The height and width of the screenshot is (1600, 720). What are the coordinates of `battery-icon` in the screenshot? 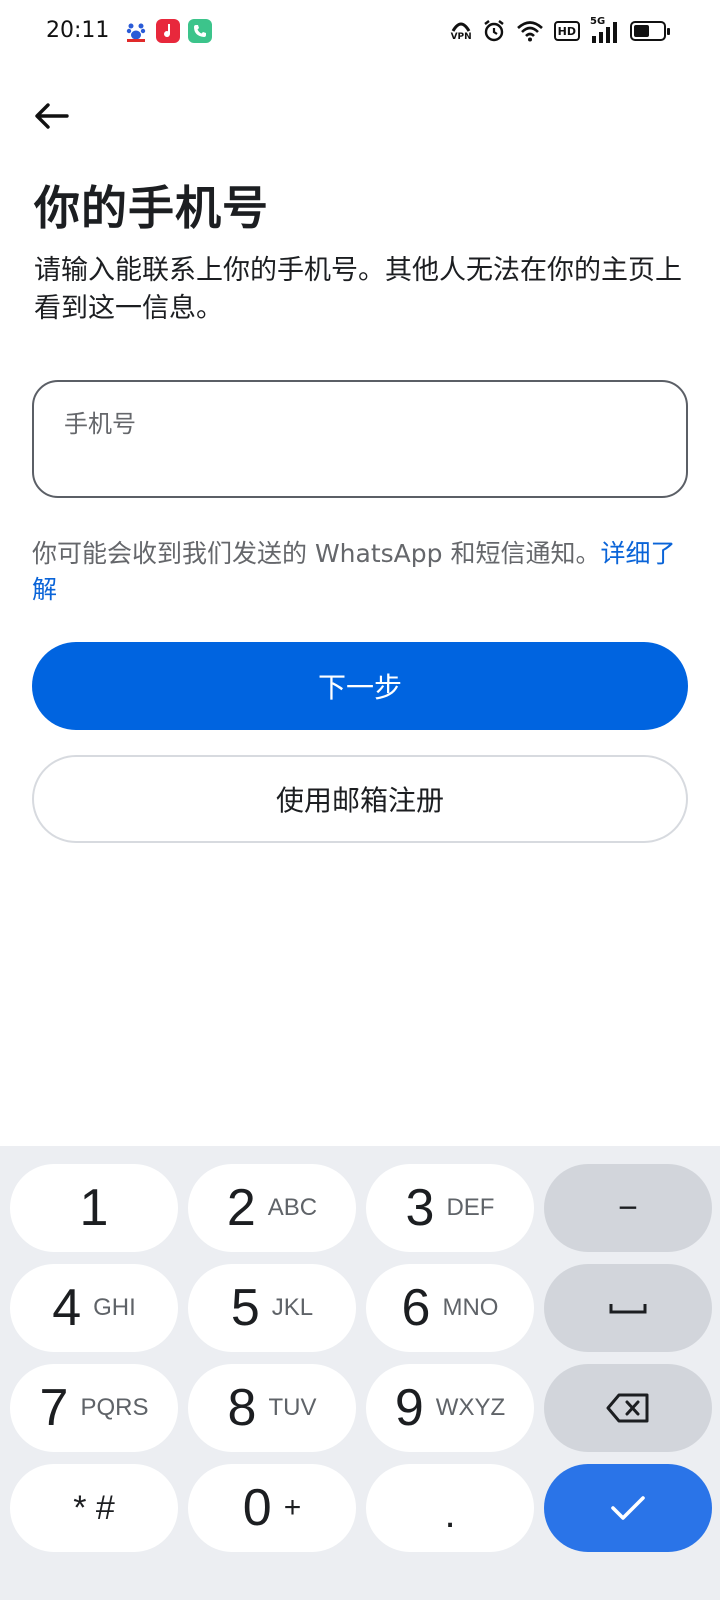 It's located at (650, 31).